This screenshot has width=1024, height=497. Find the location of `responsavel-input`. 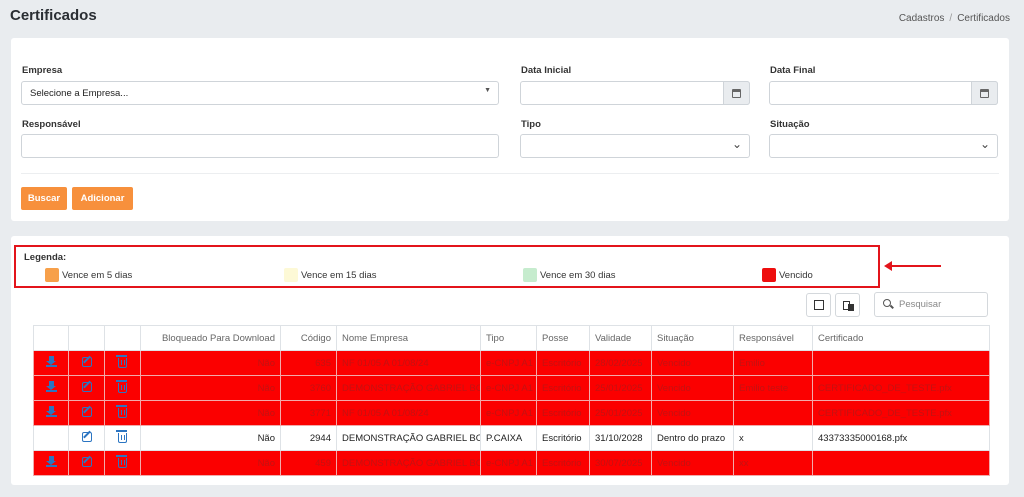

responsavel-input is located at coordinates (260, 146).